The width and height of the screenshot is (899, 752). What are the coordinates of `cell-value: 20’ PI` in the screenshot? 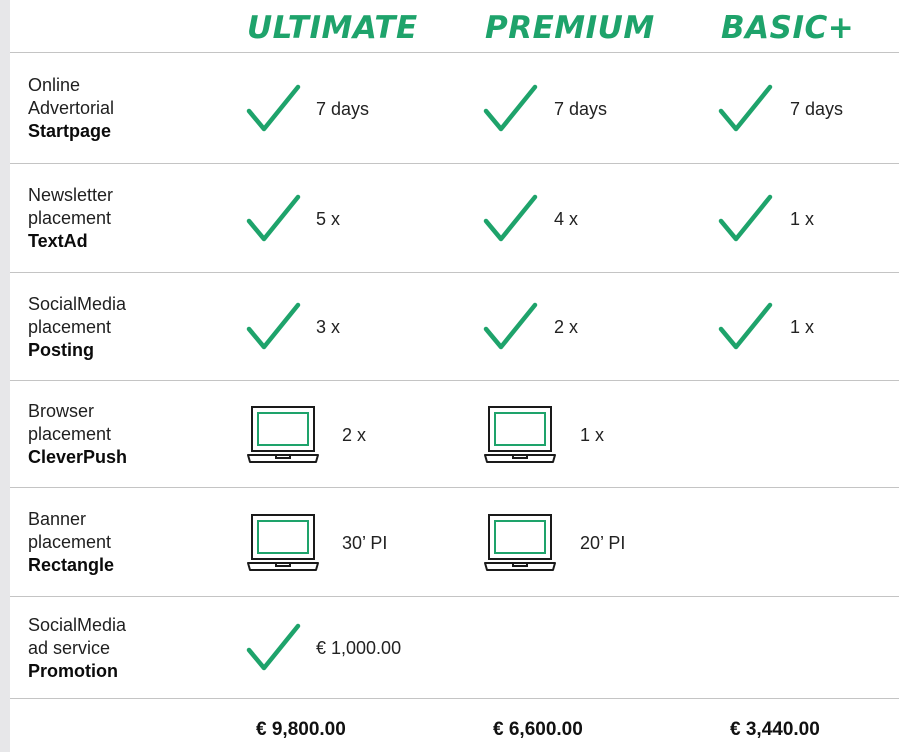 It's located at (603, 543).